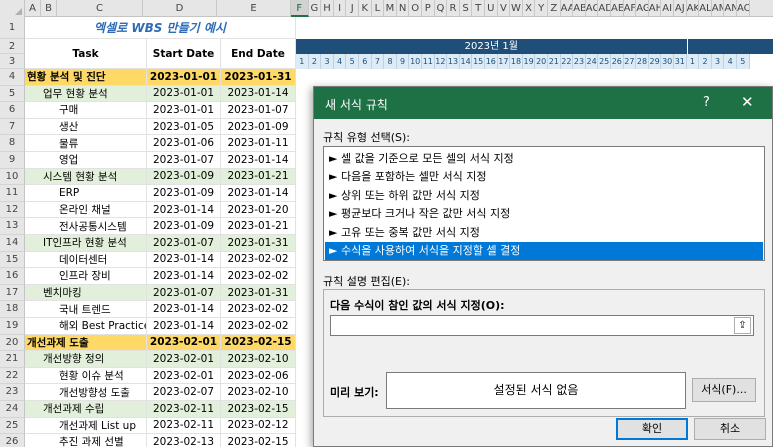 The image size is (773, 447). Describe the element at coordinates (12, 143) in the screenshot. I see `row-header: 8` at that location.